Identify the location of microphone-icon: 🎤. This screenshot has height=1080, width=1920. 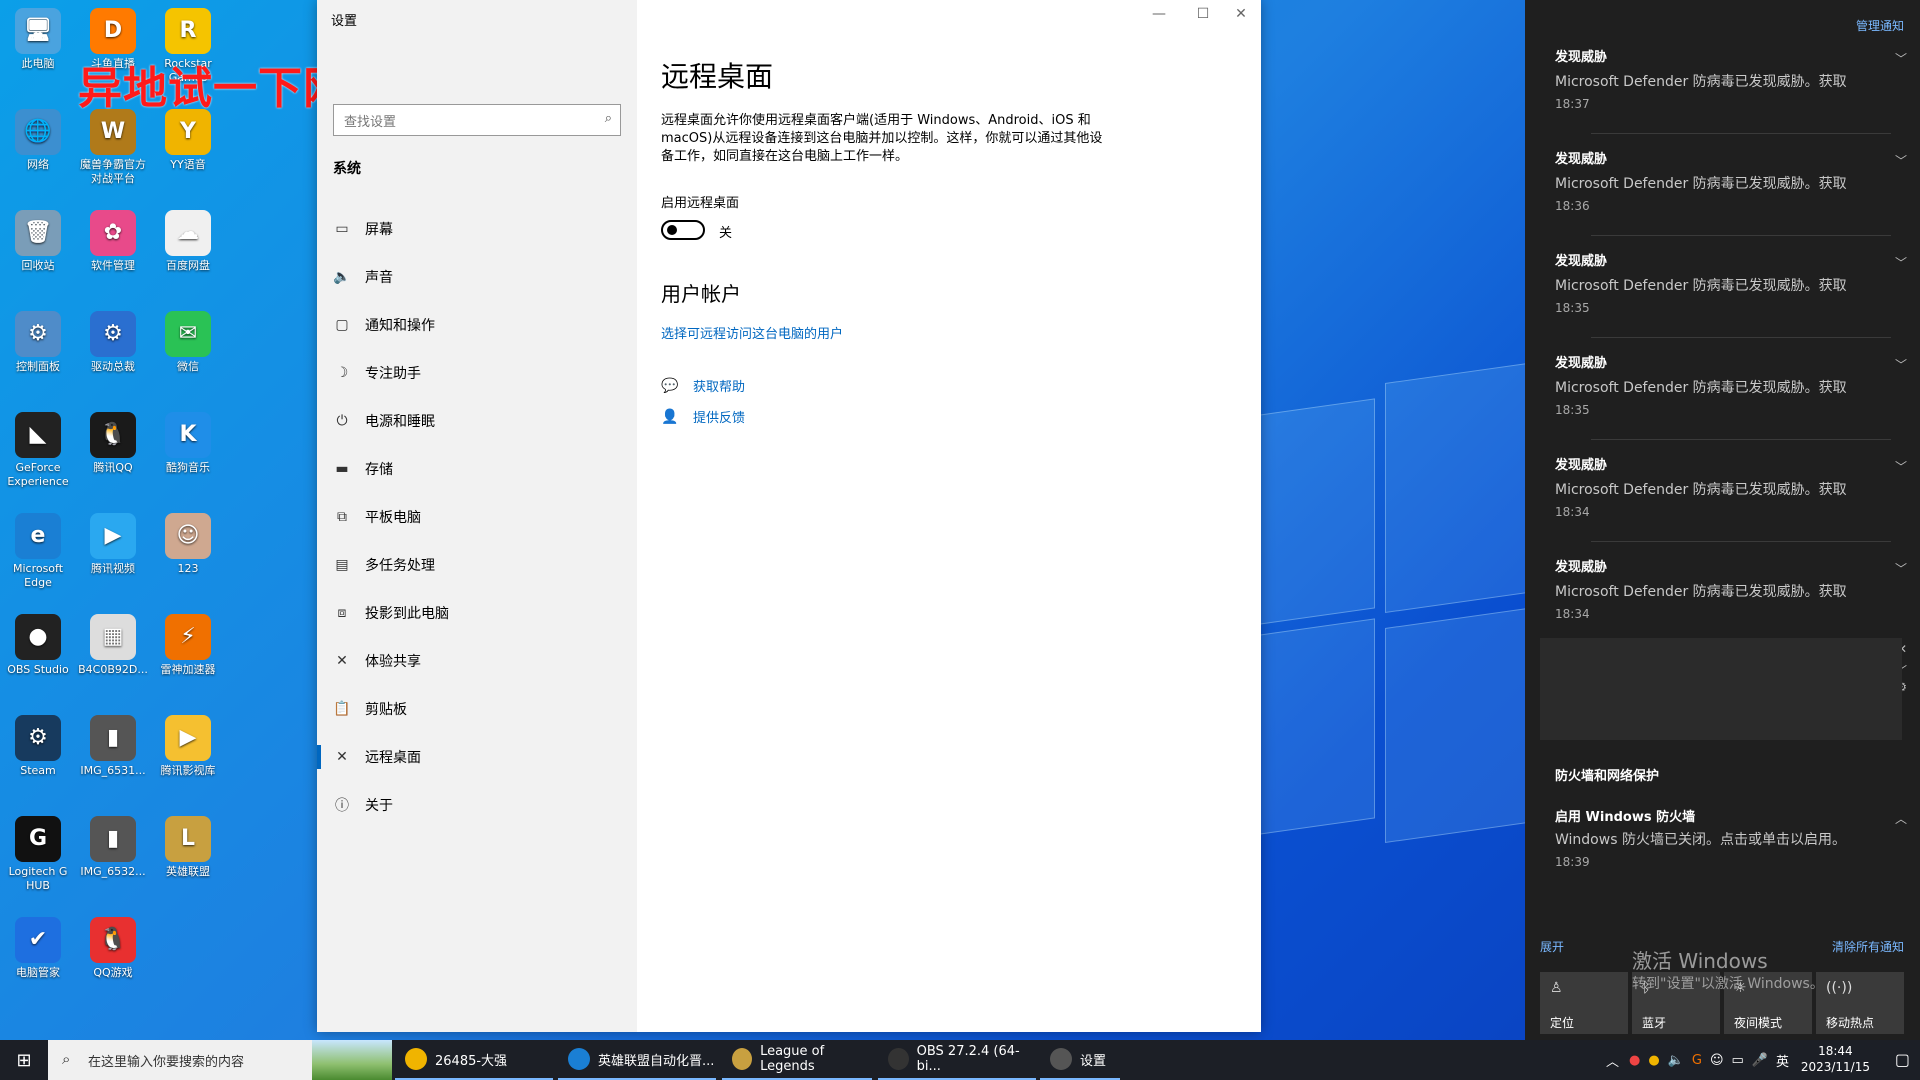
(1760, 1060).